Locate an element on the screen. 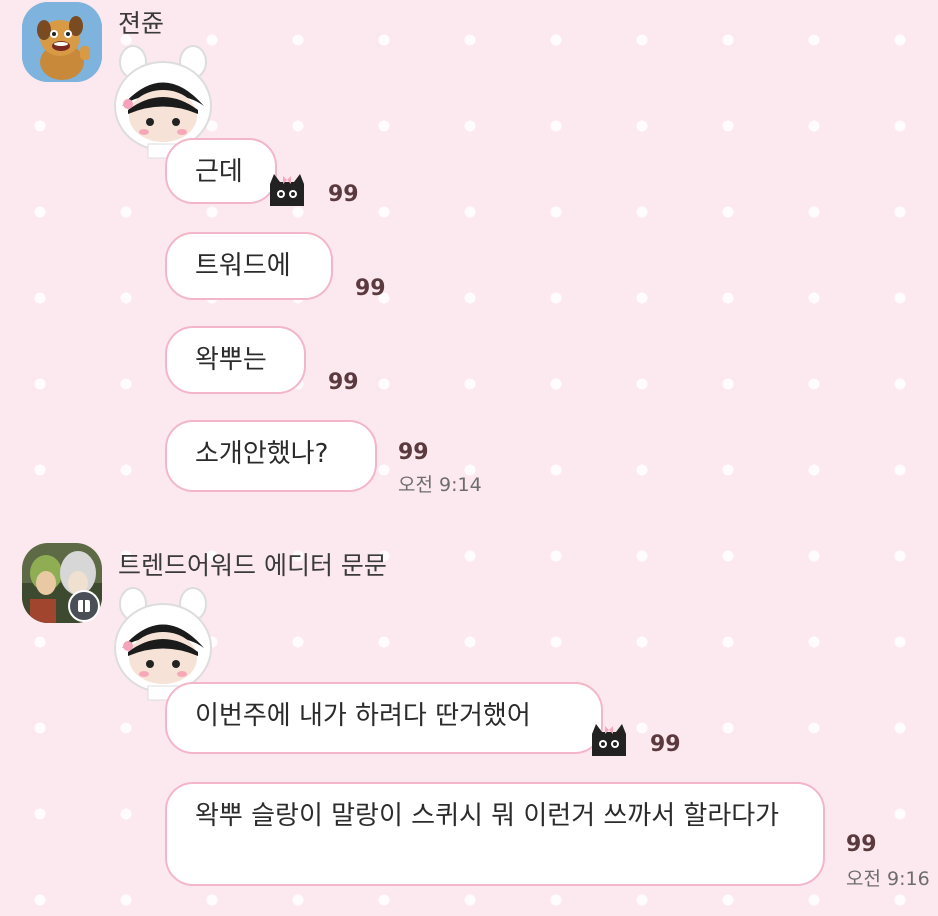 The image size is (938, 916). message-bubble: 이번주에 내가 하려다 딴거했어 is located at coordinates (384, 718).